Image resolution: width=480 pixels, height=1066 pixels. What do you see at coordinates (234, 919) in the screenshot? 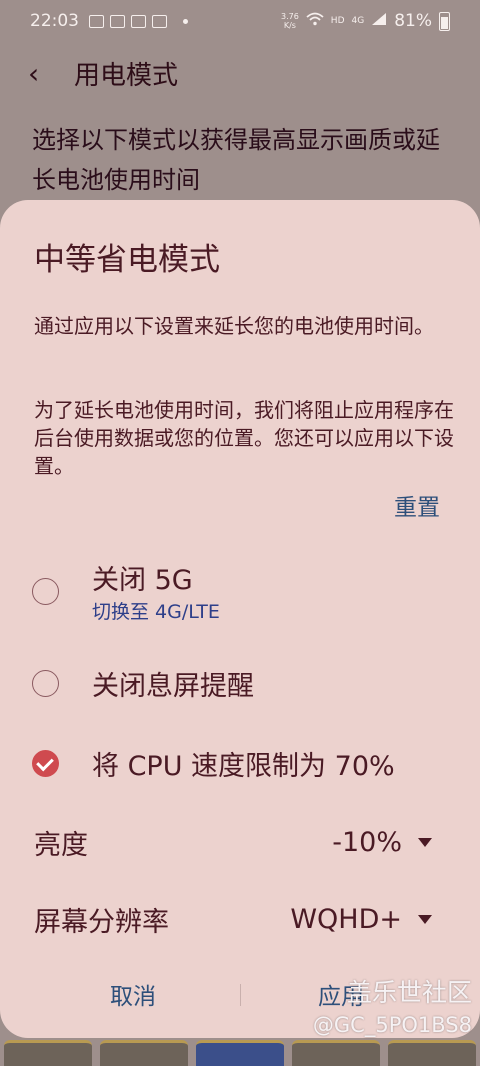
I see `resolution-row: 屏幕分辨率 WQHD+` at bounding box center [234, 919].